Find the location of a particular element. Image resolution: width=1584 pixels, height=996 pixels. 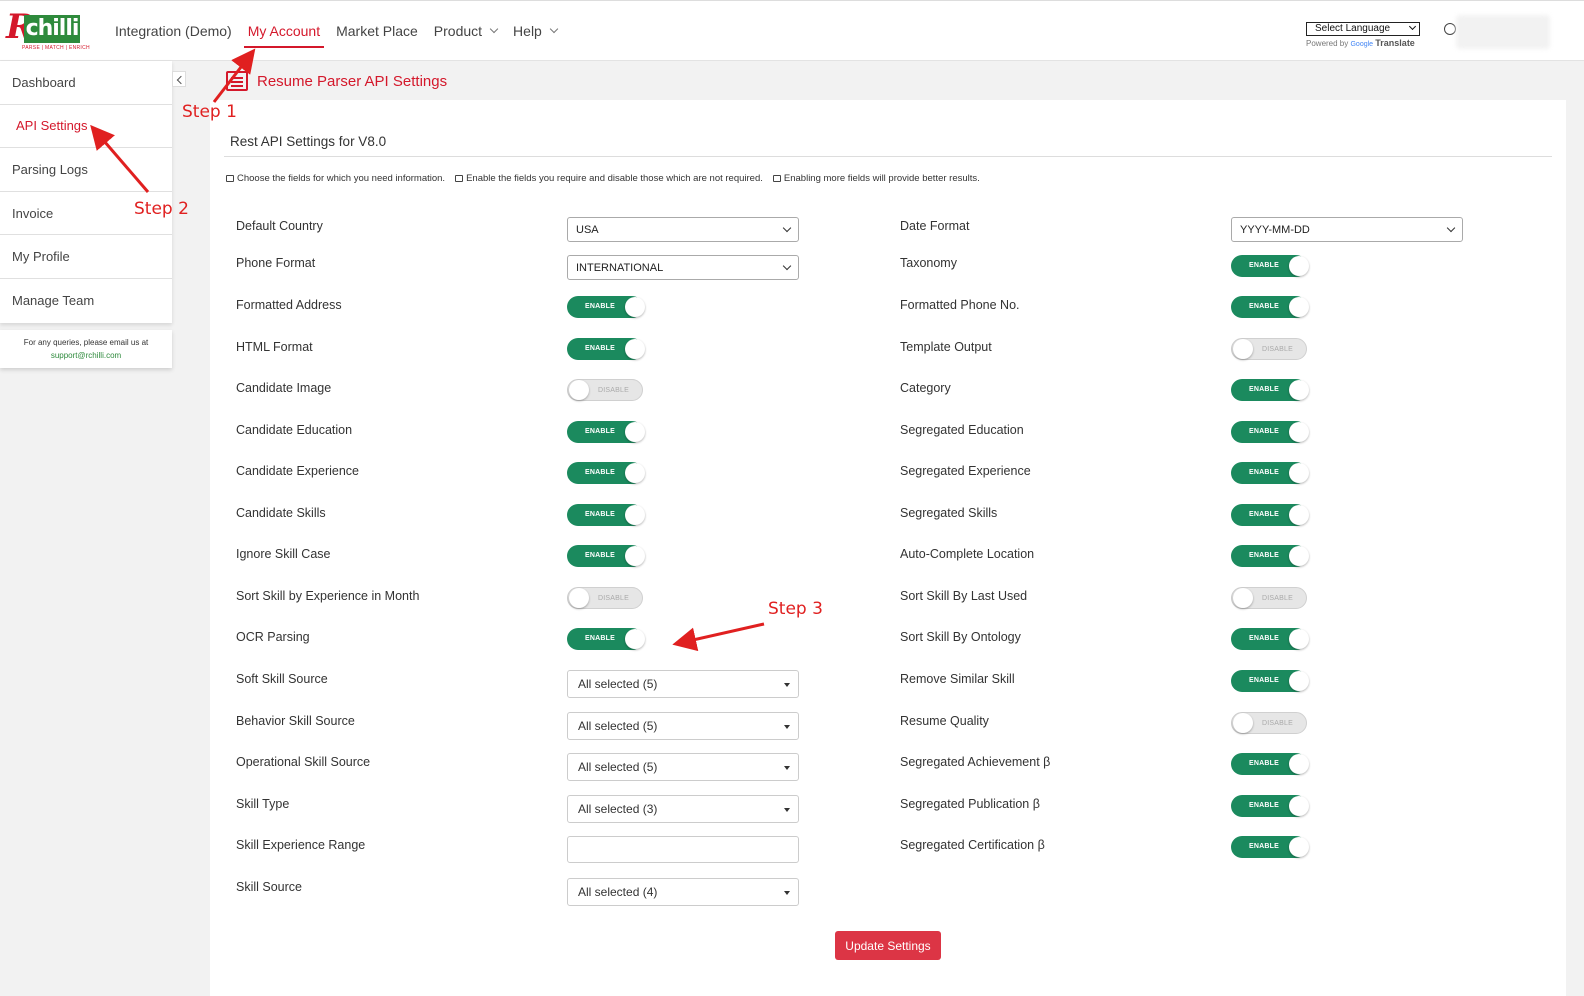

category-toggle: ENABLE is located at coordinates (1270, 390).